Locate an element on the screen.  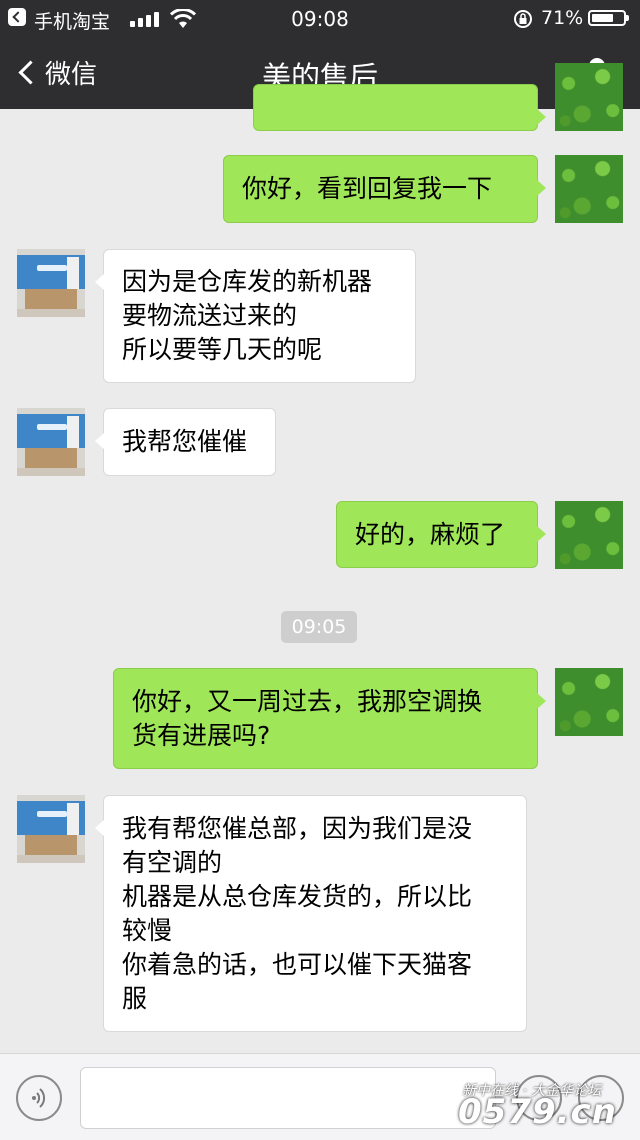
message-text: 有空调的 is located at coordinates (172, 862).